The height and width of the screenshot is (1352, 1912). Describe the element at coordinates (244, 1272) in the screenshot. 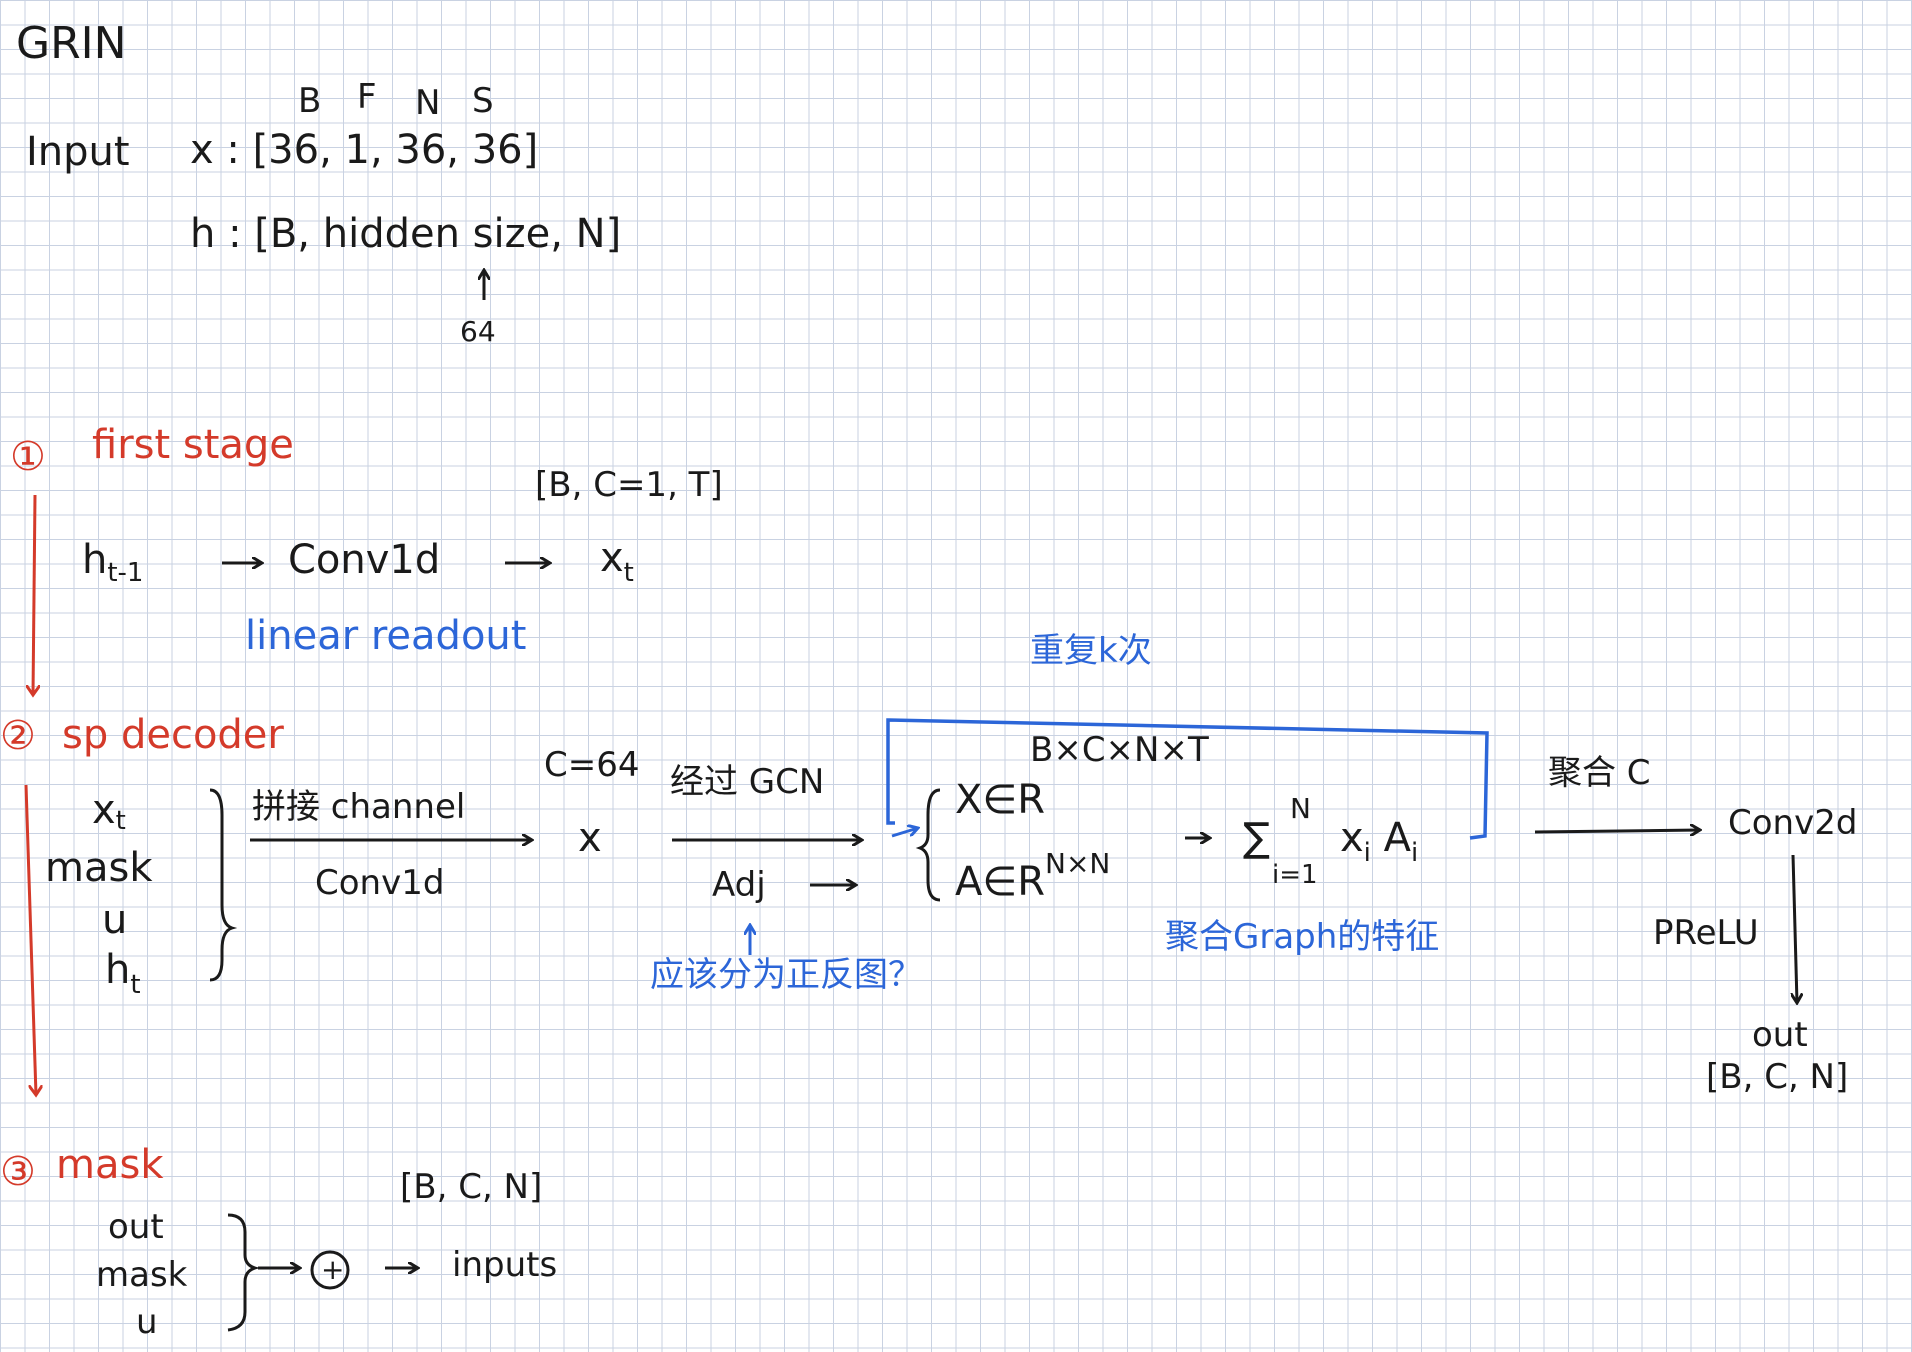

I see `mask-brace` at that location.